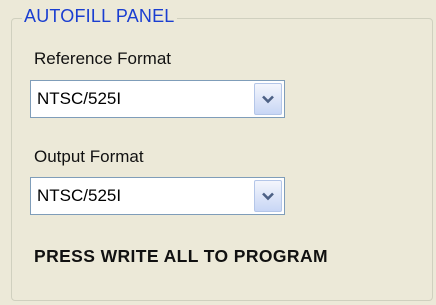 This screenshot has width=436, height=305. I want to click on output-format-value: NTSC/525I, so click(79, 195).